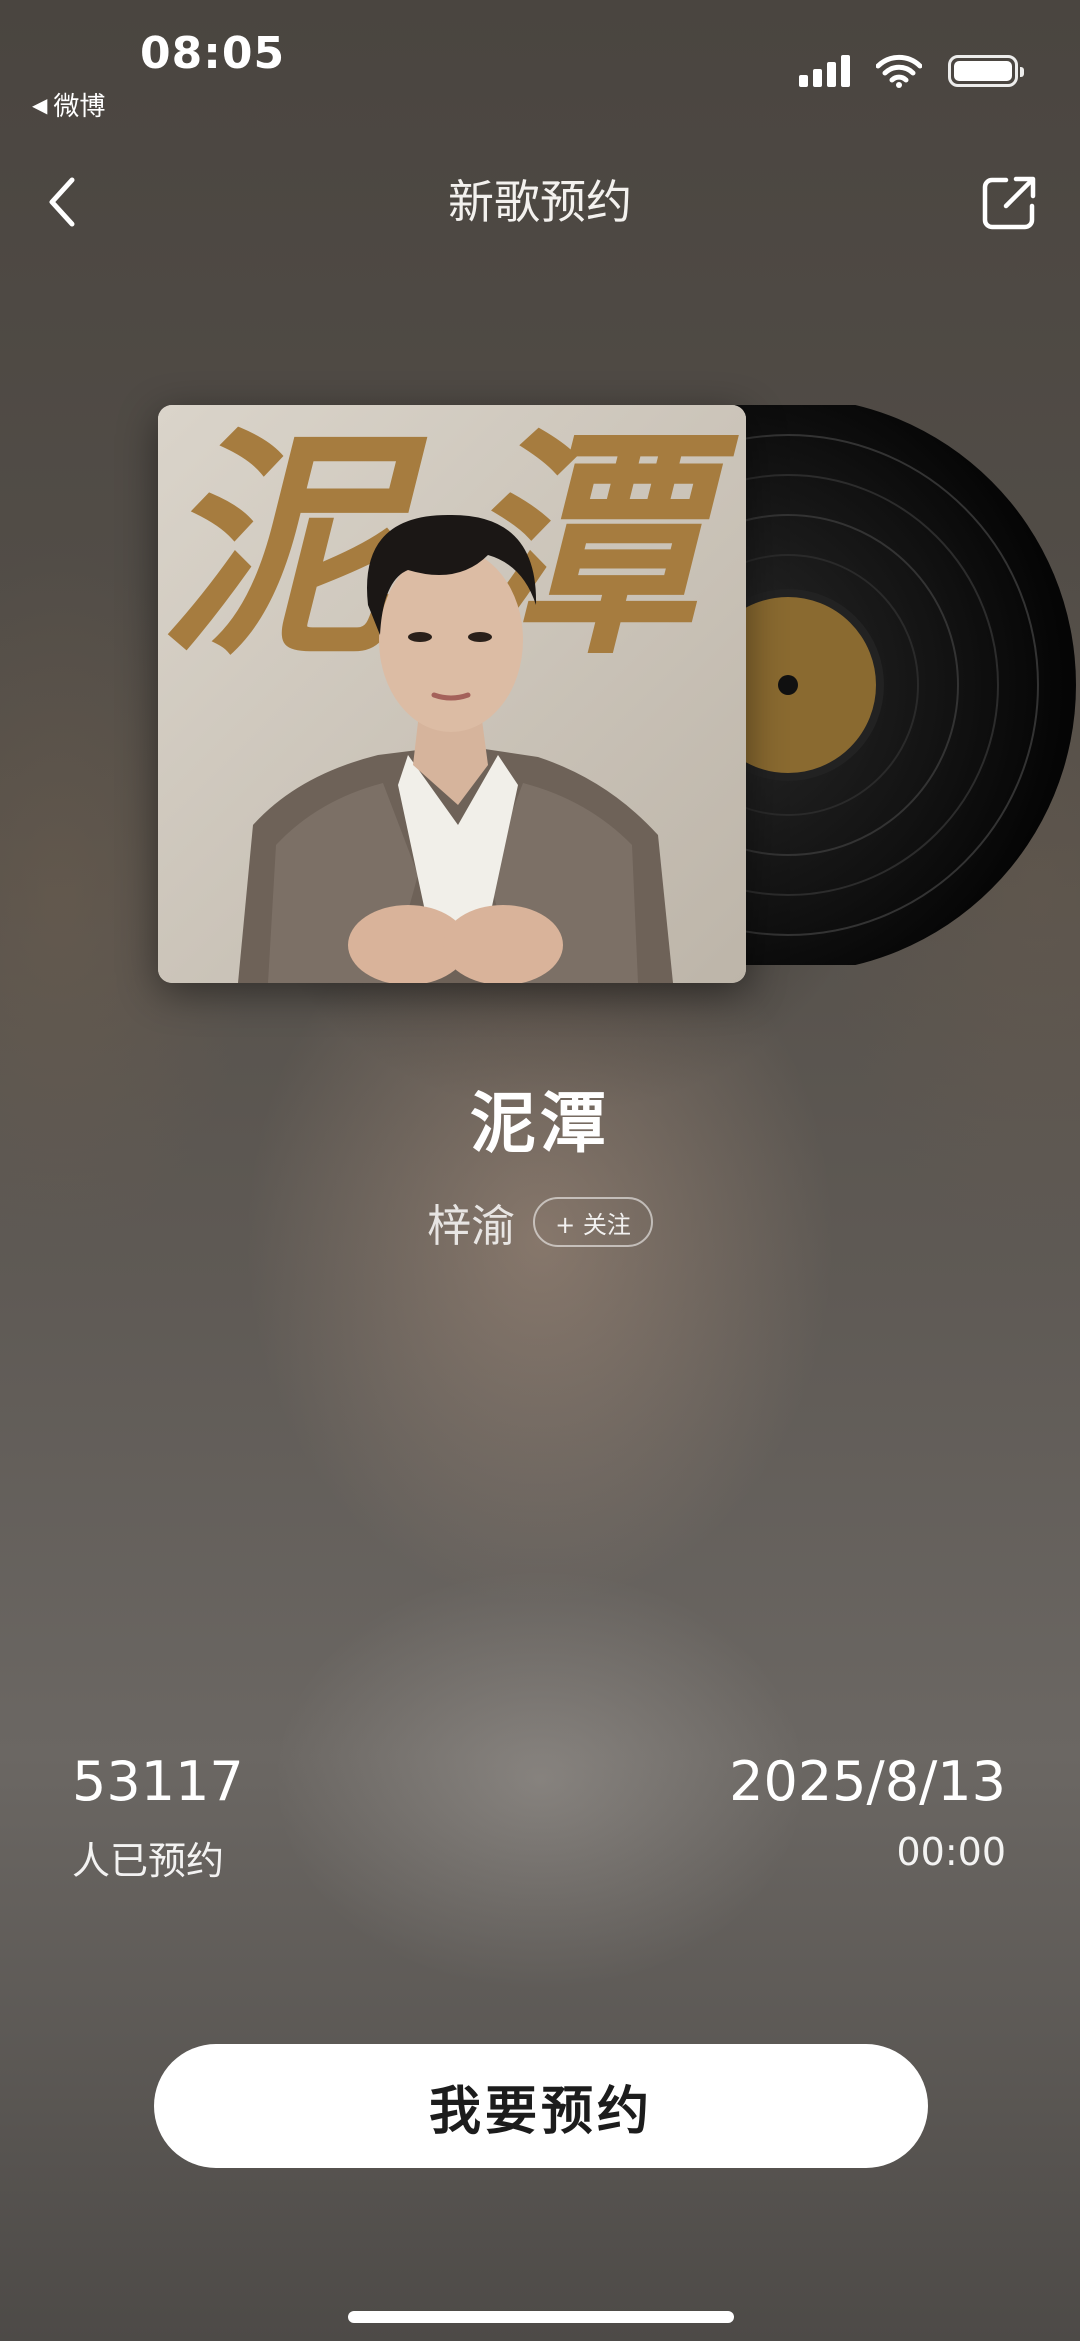 This screenshot has width=1080, height=2341. What do you see at coordinates (471, 1222) in the screenshot?
I see `artist-name: 梓渝` at bounding box center [471, 1222].